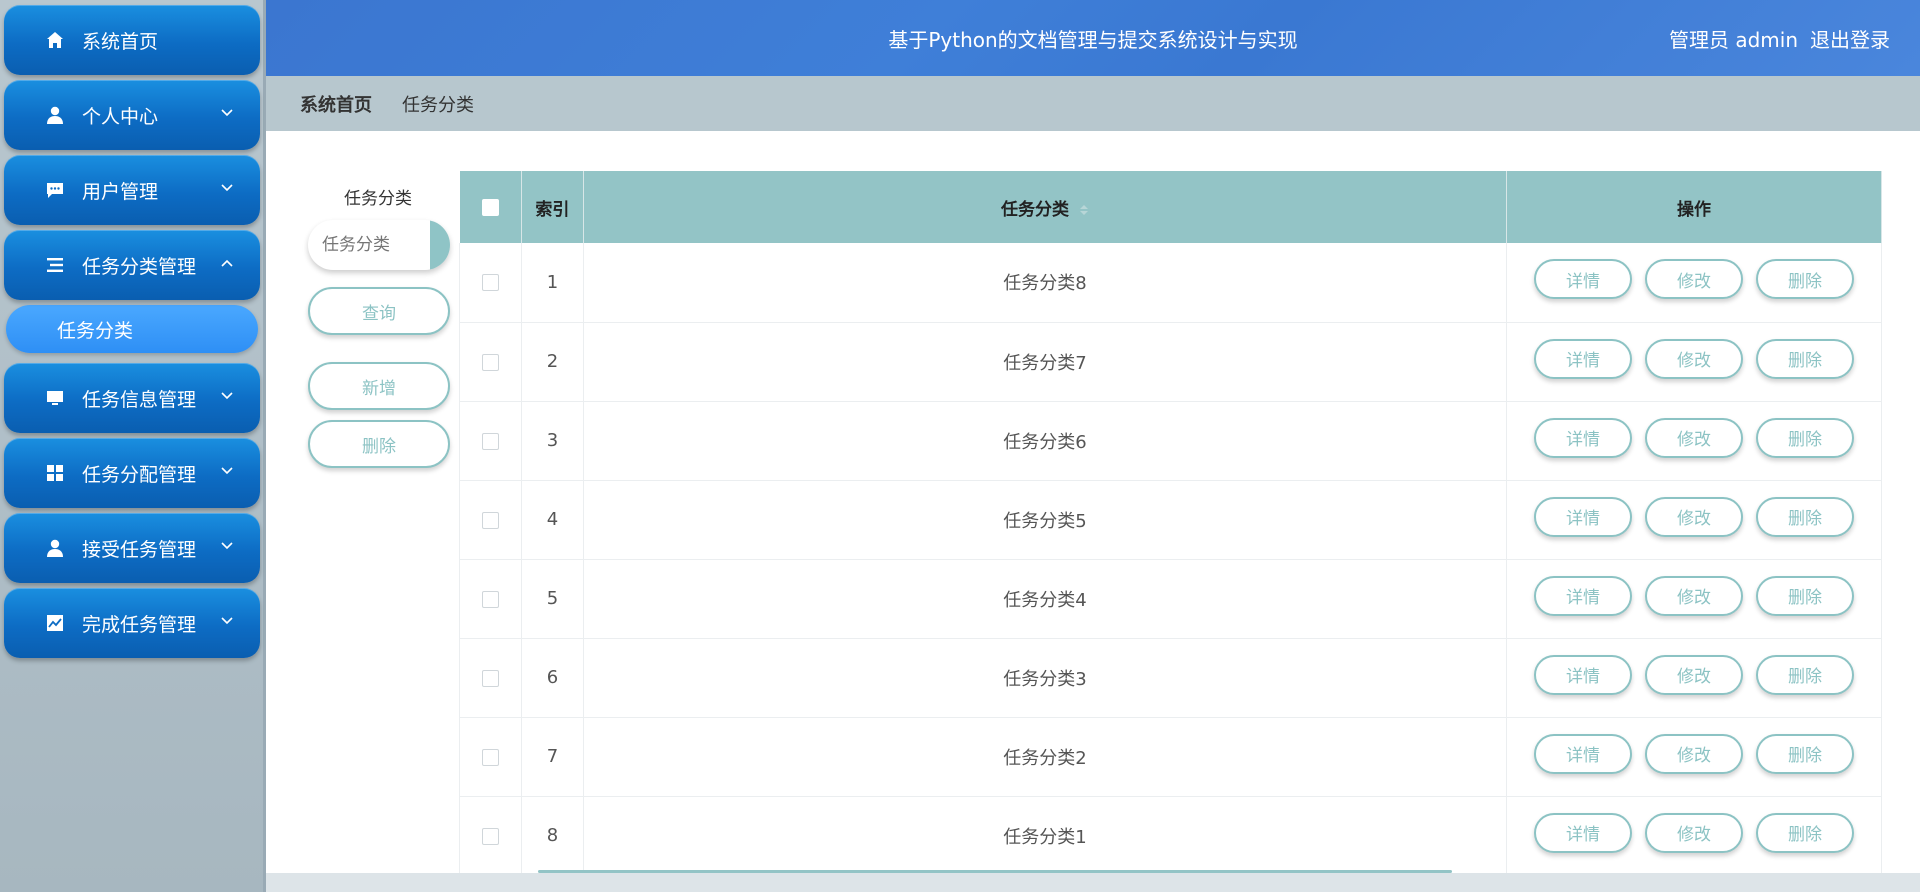 The width and height of the screenshot is (1920, 892). Describe the element at coordinates (132, 548) in the screenshot. I see `sidebar-item-accept-task-management: 接受任务管理` at that location.